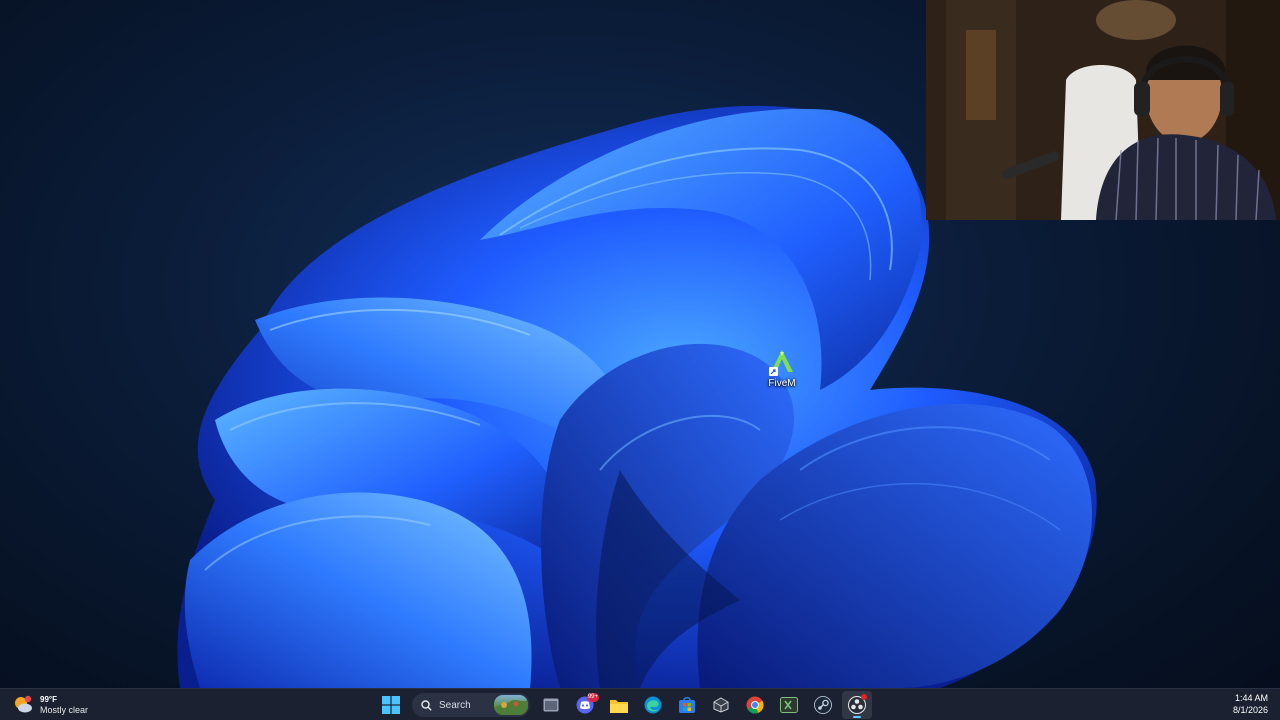 This screenshot has width=1280, height=720. I want to click on taskbar-discord: 99+, so click(585, 705).